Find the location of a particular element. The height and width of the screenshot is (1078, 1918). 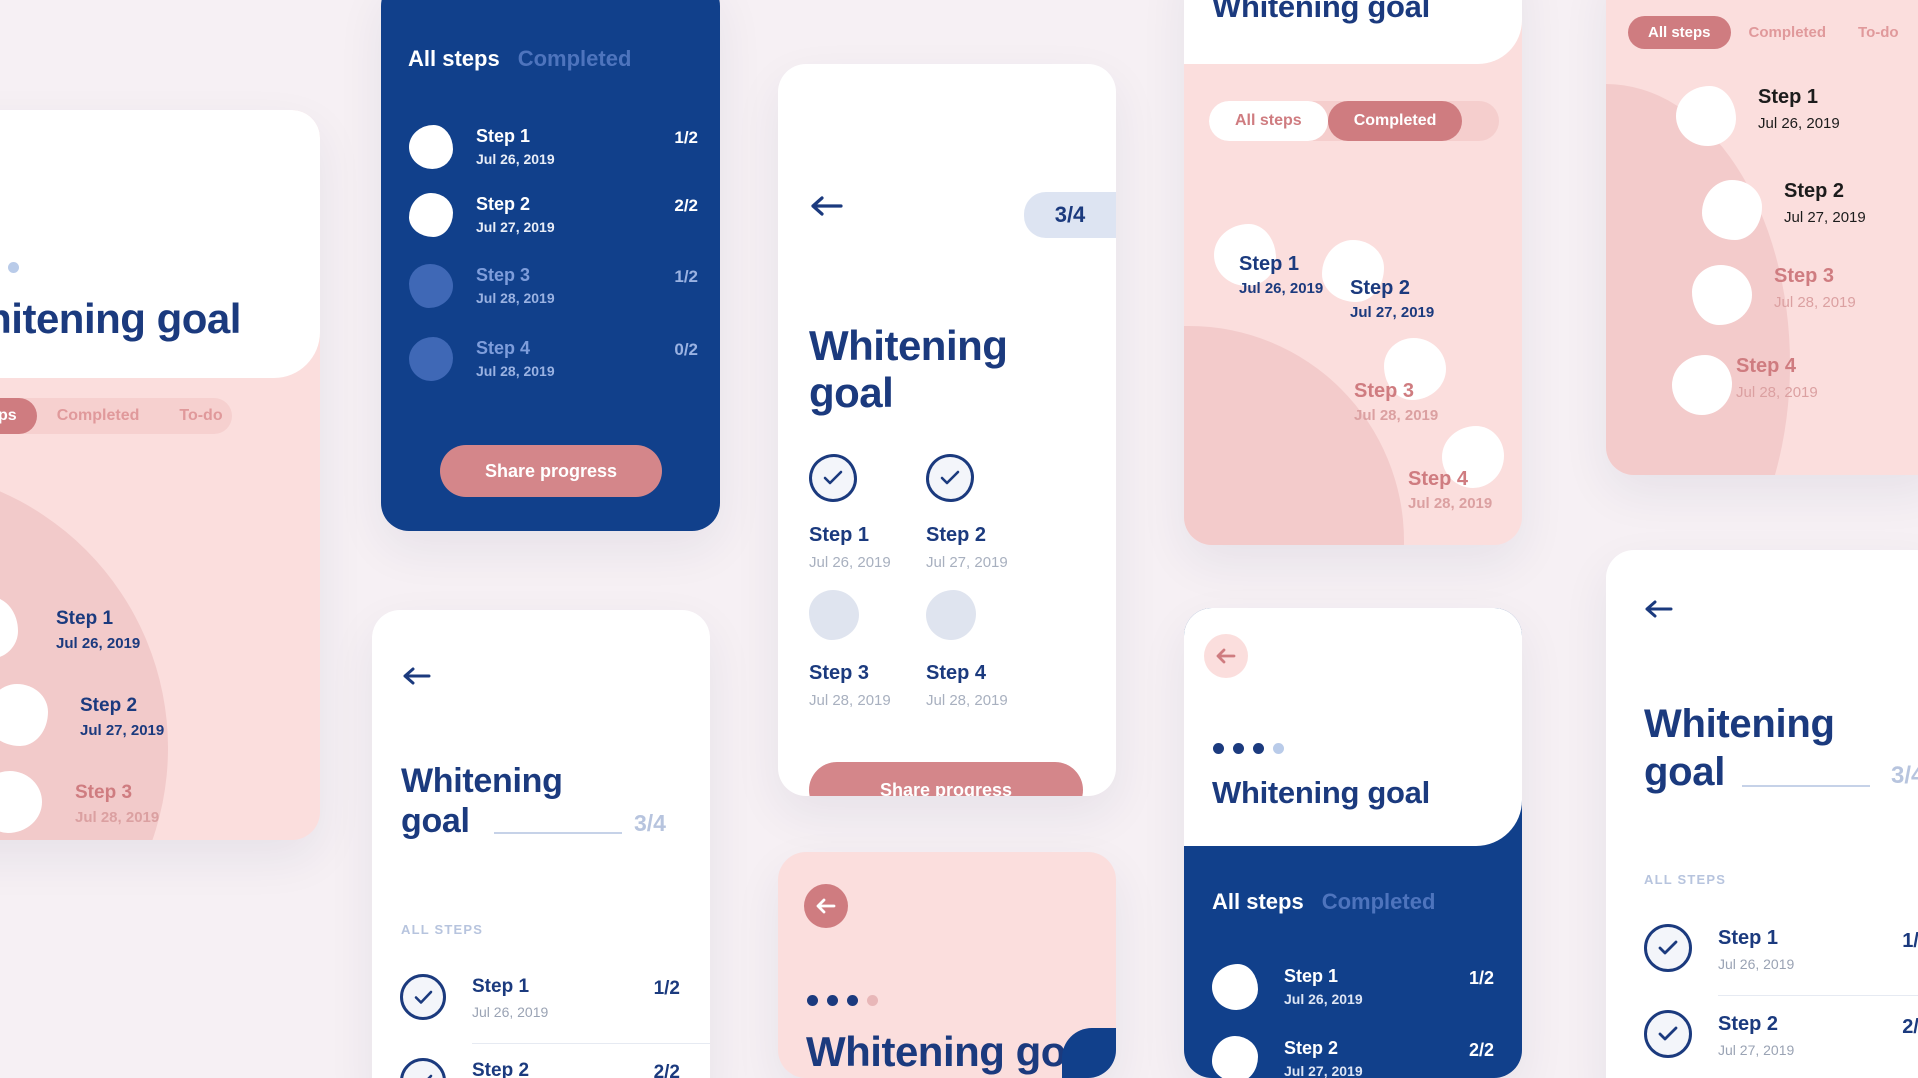

page-title-line2: goal is located at coordinates (435, 821).